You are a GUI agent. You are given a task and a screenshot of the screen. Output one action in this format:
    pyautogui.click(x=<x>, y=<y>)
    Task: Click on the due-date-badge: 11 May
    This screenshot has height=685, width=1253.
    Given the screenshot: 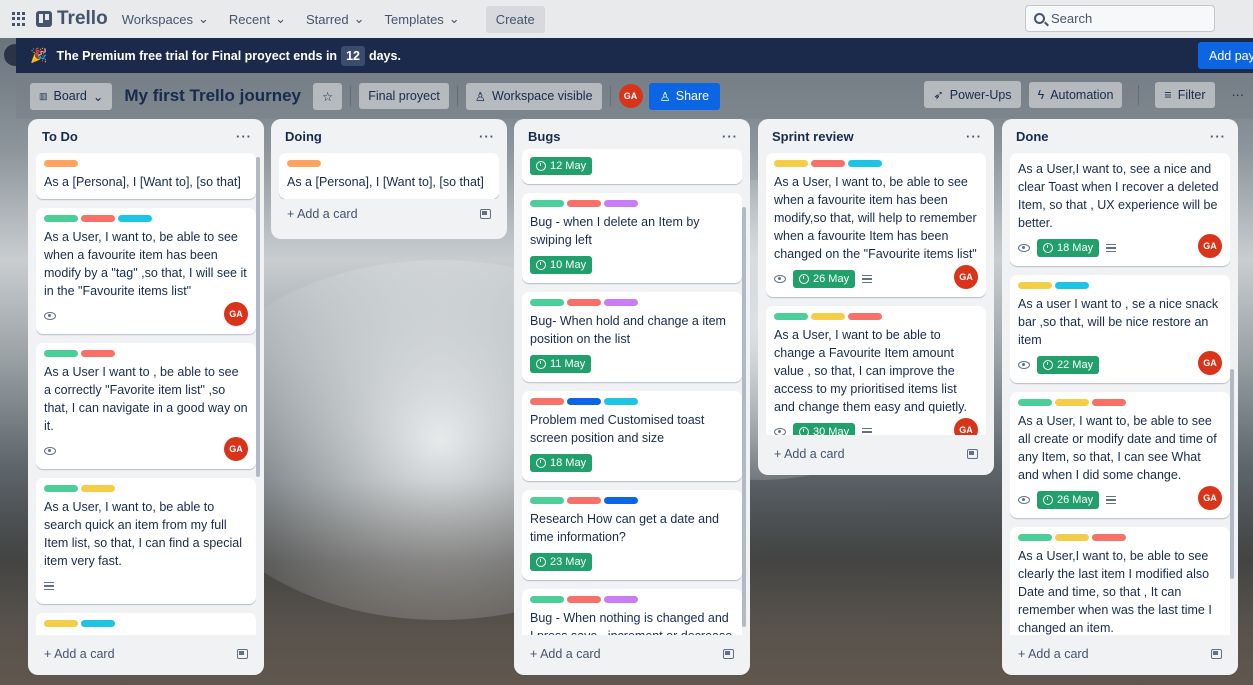 What is the action you would take?
    pyautogui.click(x=561, y=364)
    